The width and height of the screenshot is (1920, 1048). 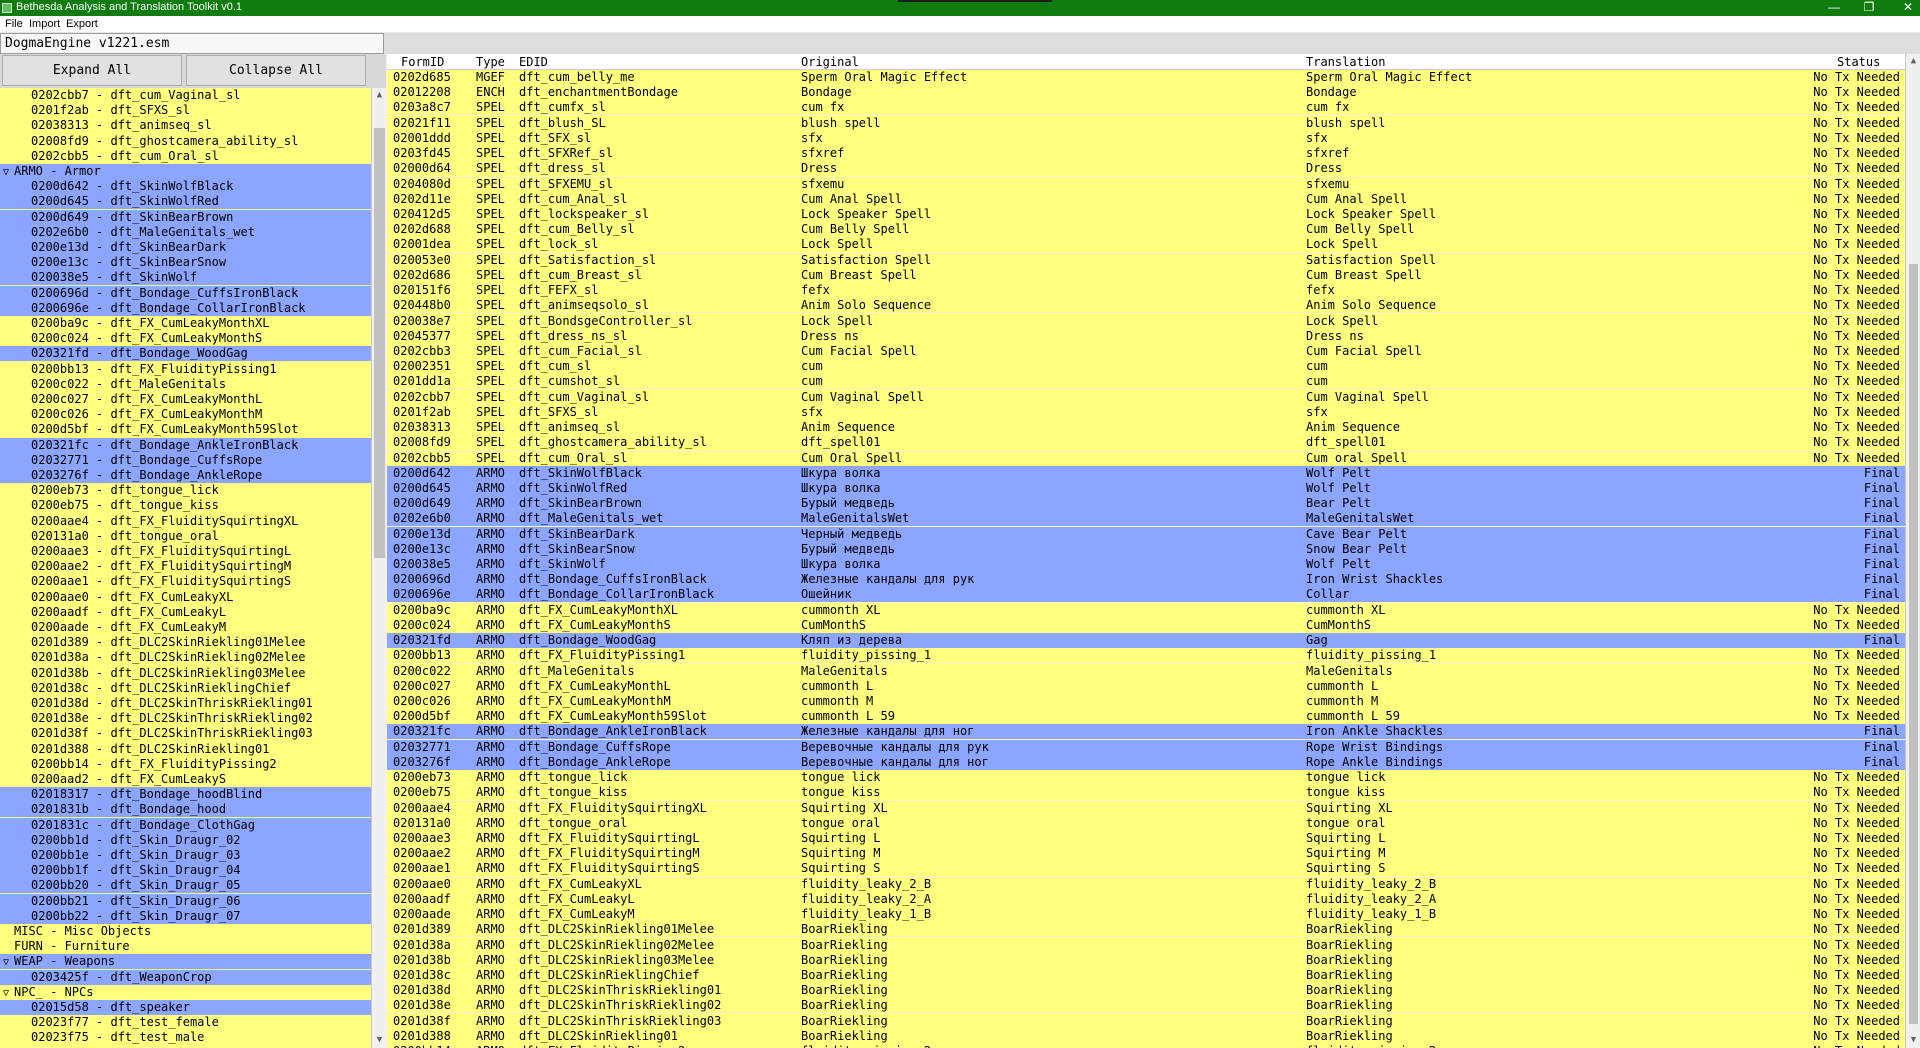 What do you see at coordinates (185, 475) in the screenshot?
I see `tree-item: 0203276f - dft_Bondage_AnkleRope` at bounding box center [185, 475].